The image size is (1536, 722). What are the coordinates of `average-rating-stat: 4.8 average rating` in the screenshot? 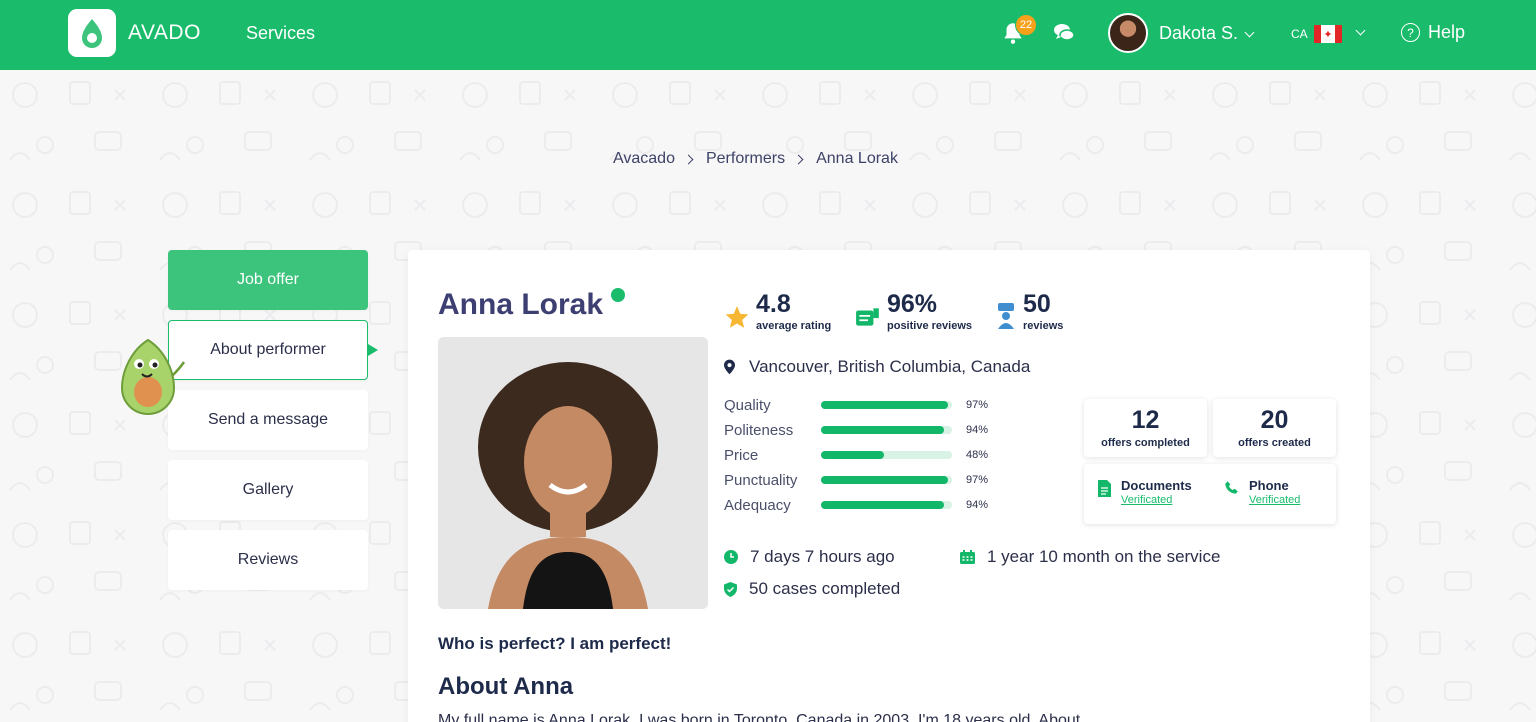 It's located at (777, 311).